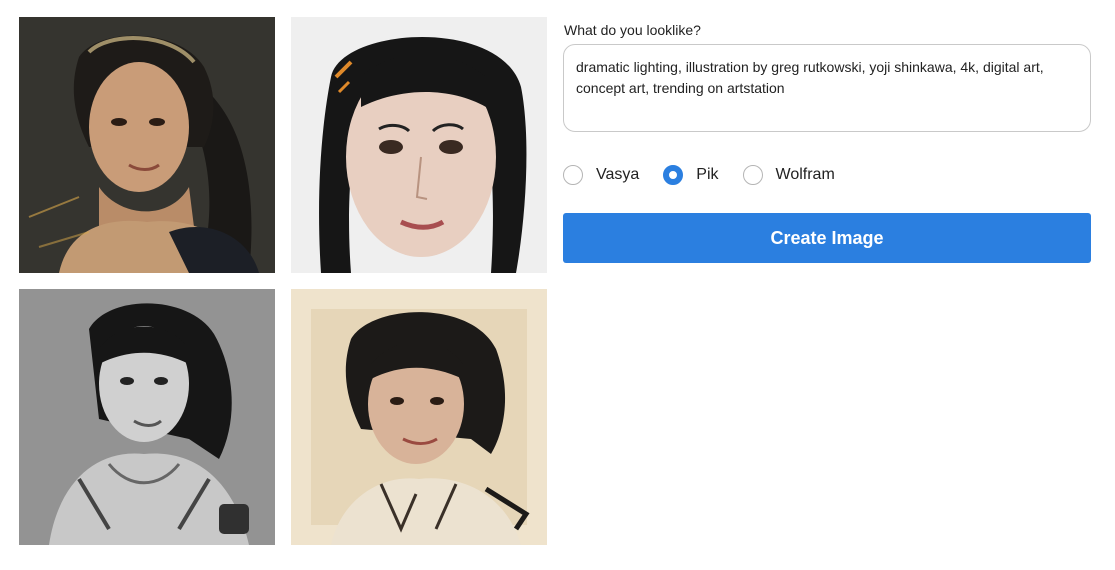 The width and height of the screenshot is (1115, 570). Describe the element at coordinates (827, 238) in the screenshot. I see `create-image-button: Create Image` at that location.